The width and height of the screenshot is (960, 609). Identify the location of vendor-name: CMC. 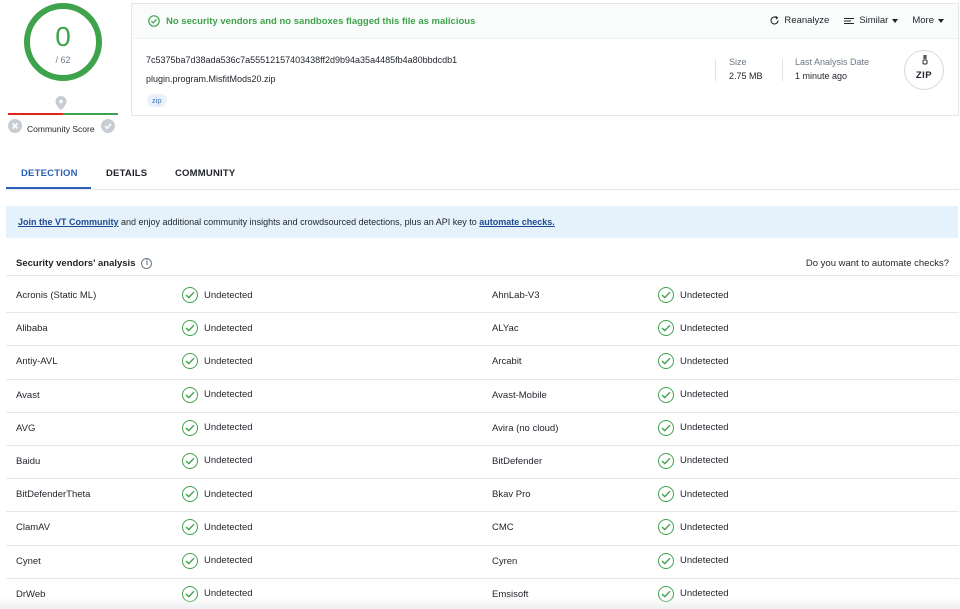
(503, 528).